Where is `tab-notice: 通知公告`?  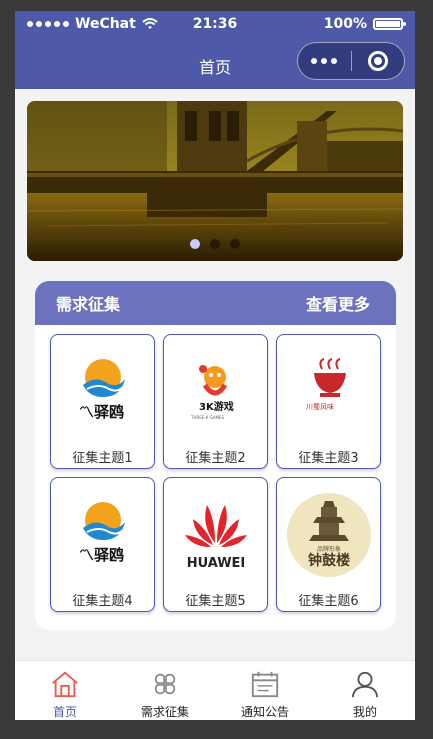 tab-notice: 通知公告 is located at coordinates (265, 690).